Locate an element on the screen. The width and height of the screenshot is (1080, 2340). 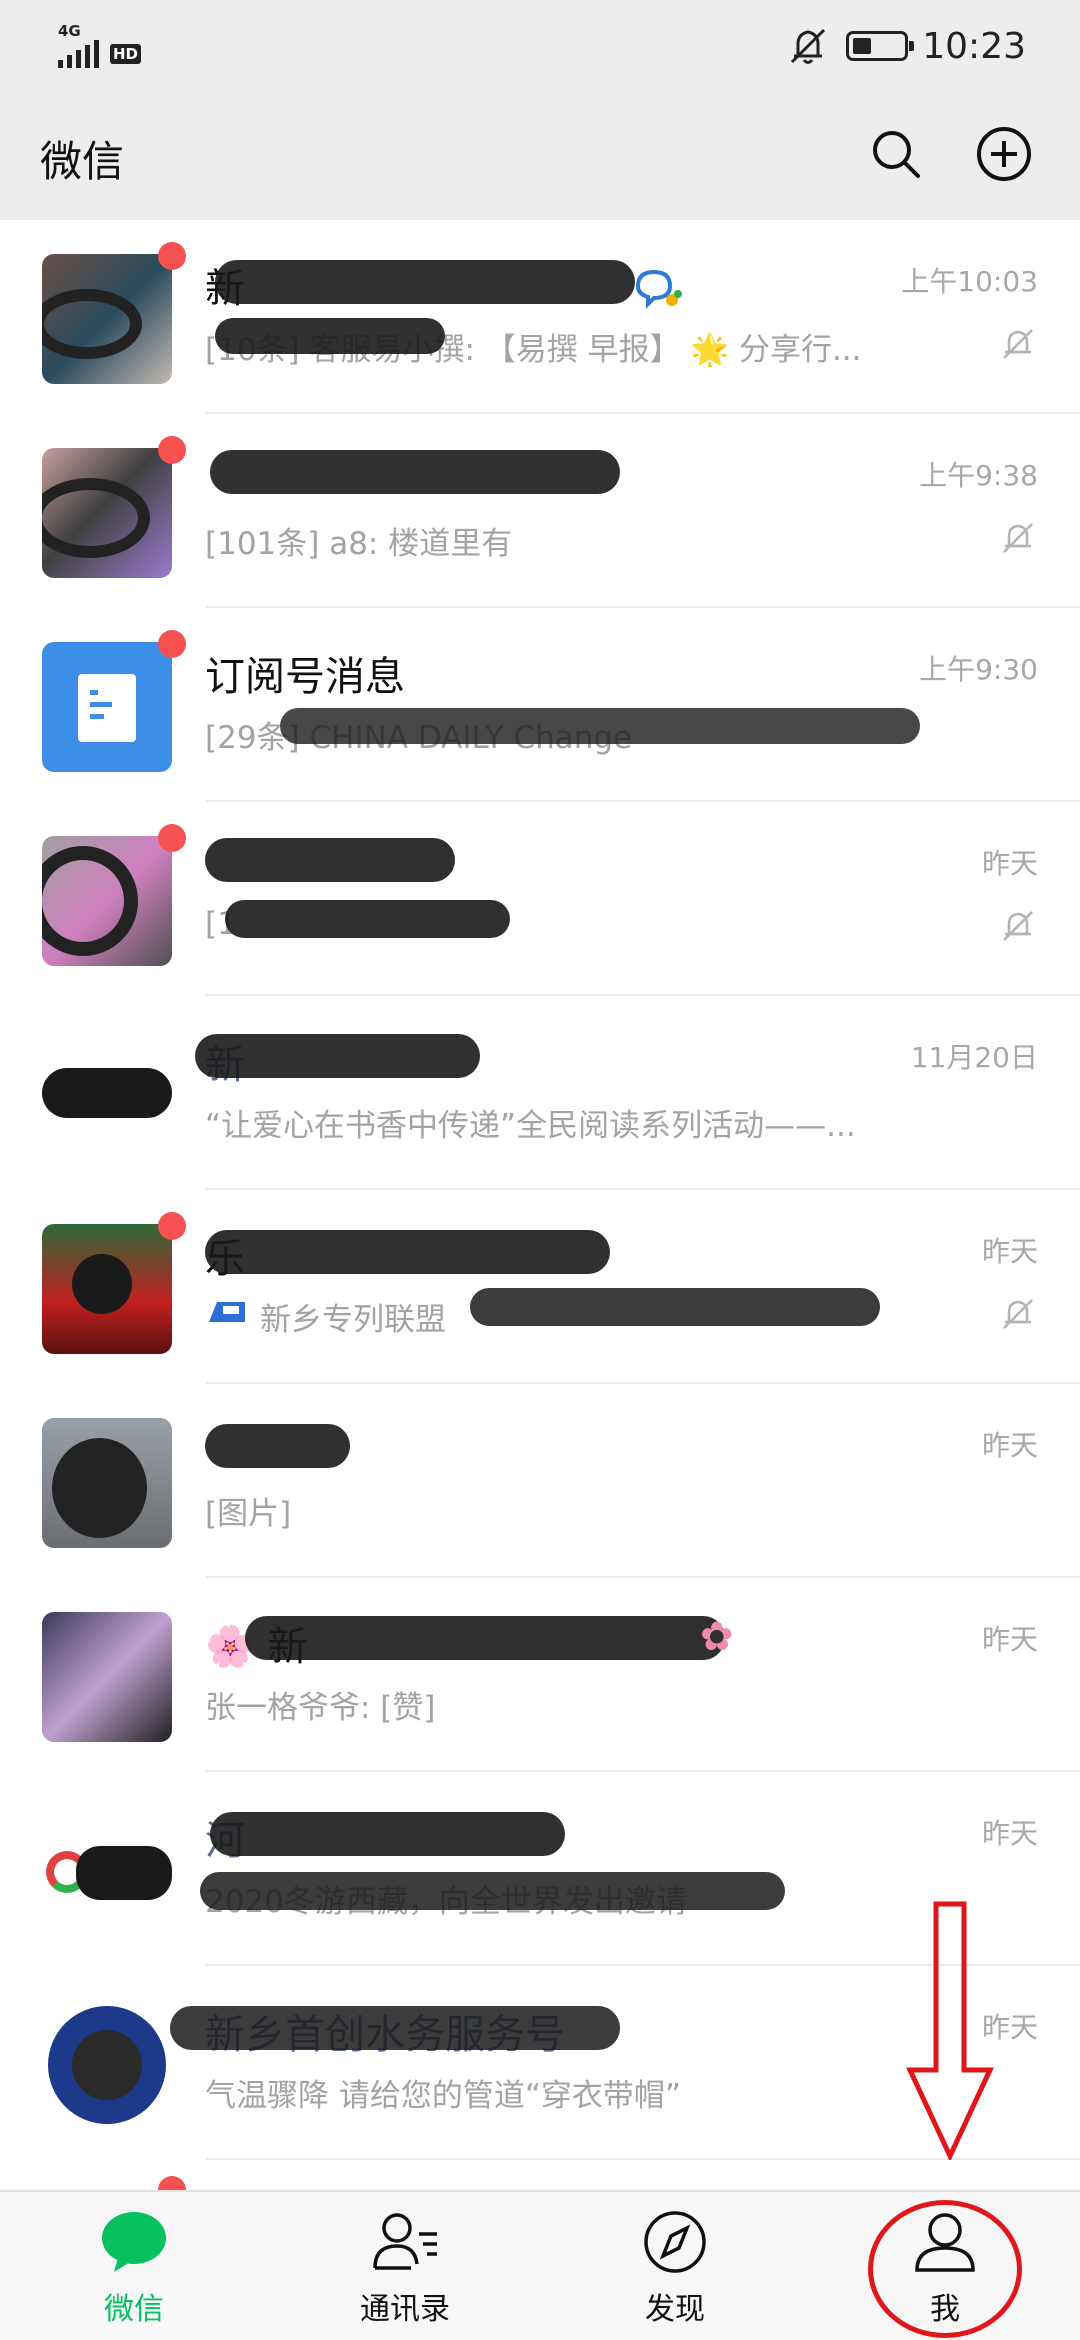
chat-time: 上午9:38 is located at coordinates (978, 475).